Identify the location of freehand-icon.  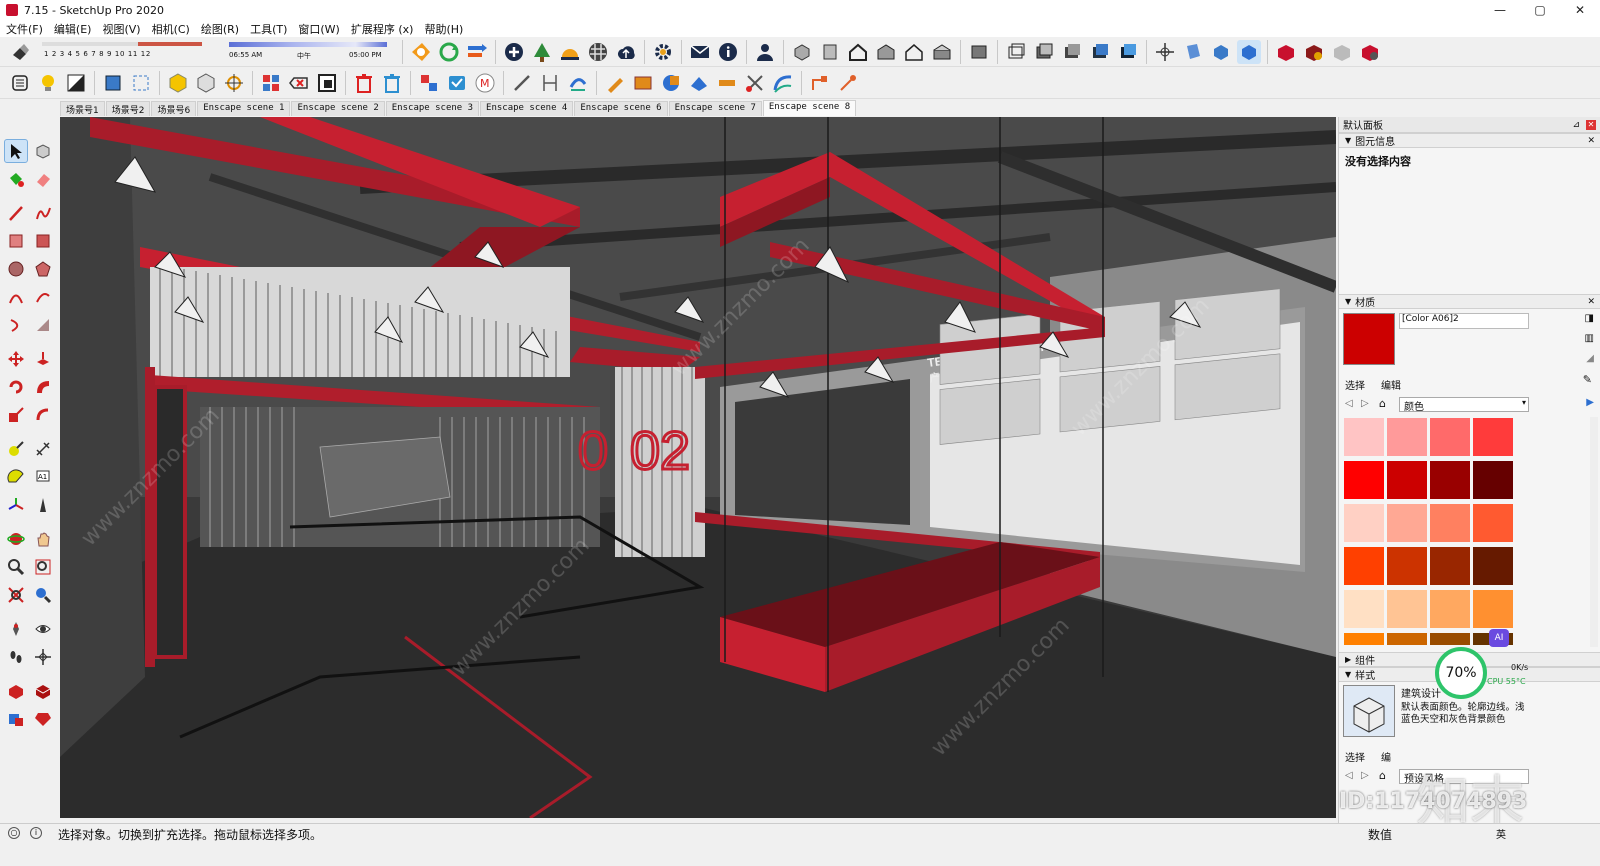
(43, 213).